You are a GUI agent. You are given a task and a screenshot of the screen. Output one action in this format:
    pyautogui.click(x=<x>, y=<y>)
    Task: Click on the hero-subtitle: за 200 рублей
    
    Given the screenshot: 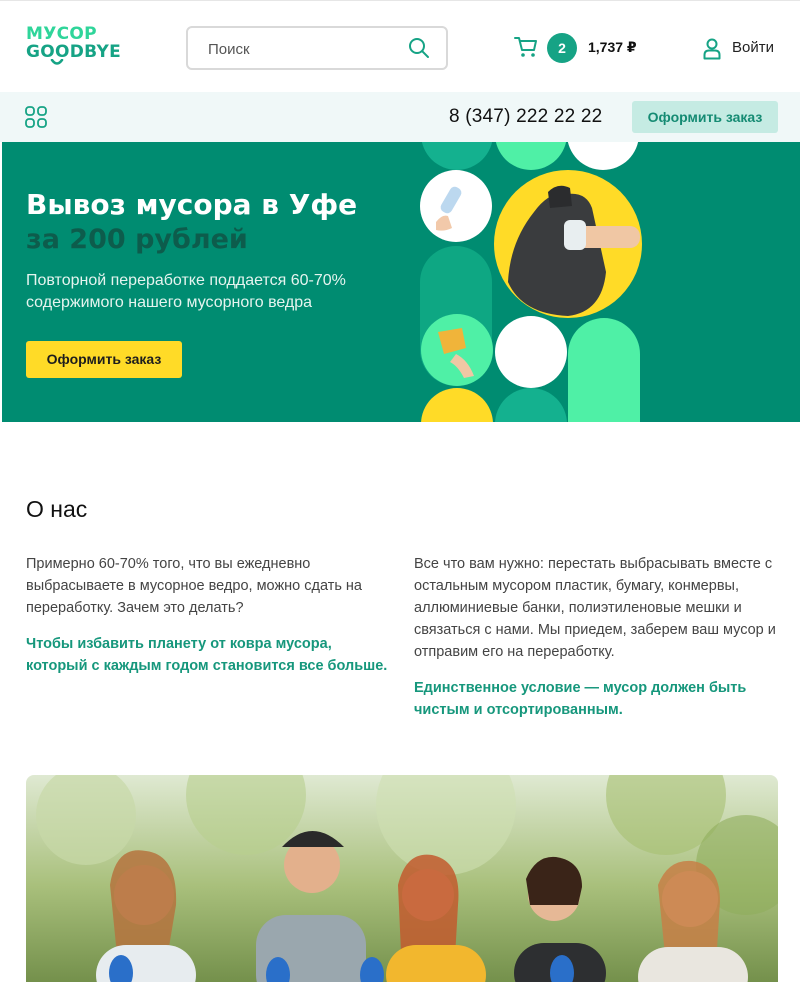 What is the action you would take?
    pyautogui.click(x=137, y=239)
    